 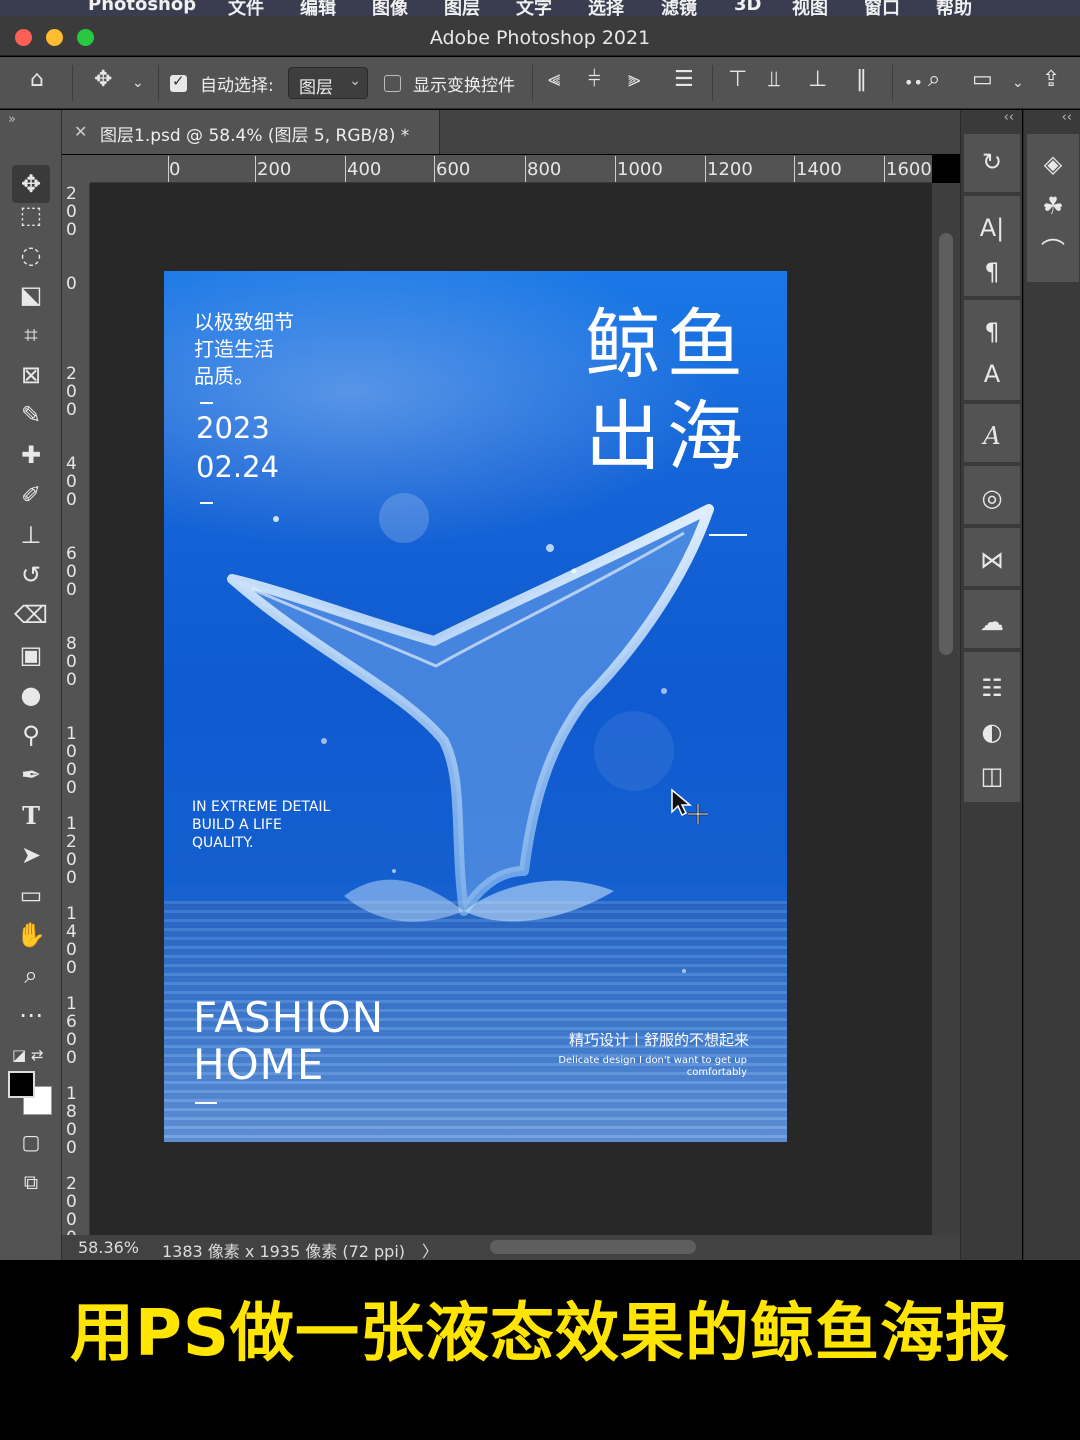 I want to click on paragraph-style-icon: ¶, so click(x=992, y=332).